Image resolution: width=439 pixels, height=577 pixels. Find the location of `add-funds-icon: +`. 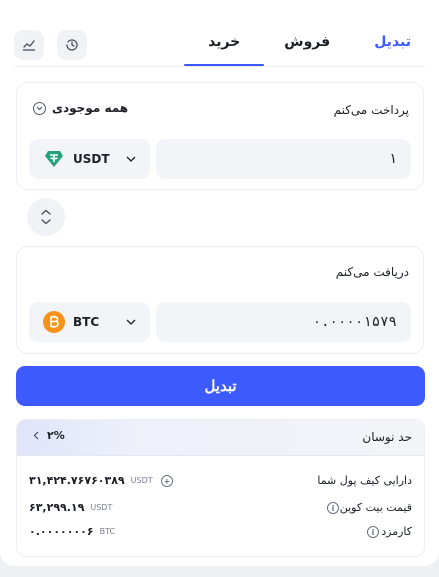

add-funds-icon: + is located at coordinates (167, 481).